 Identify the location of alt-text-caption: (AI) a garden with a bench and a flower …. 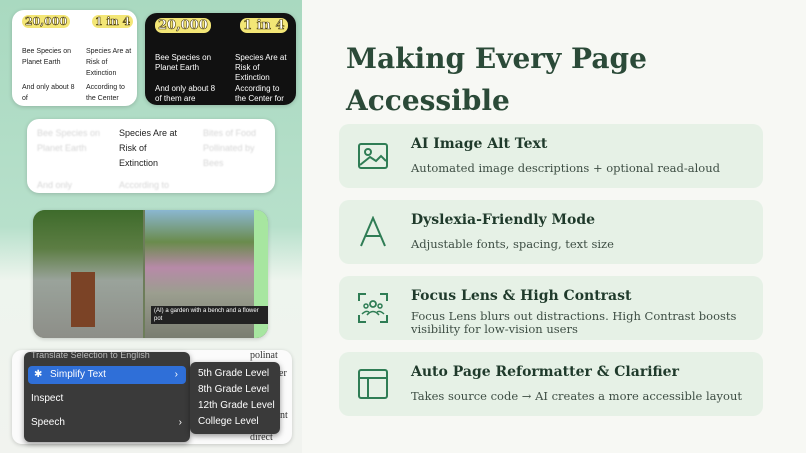
(209, 315).